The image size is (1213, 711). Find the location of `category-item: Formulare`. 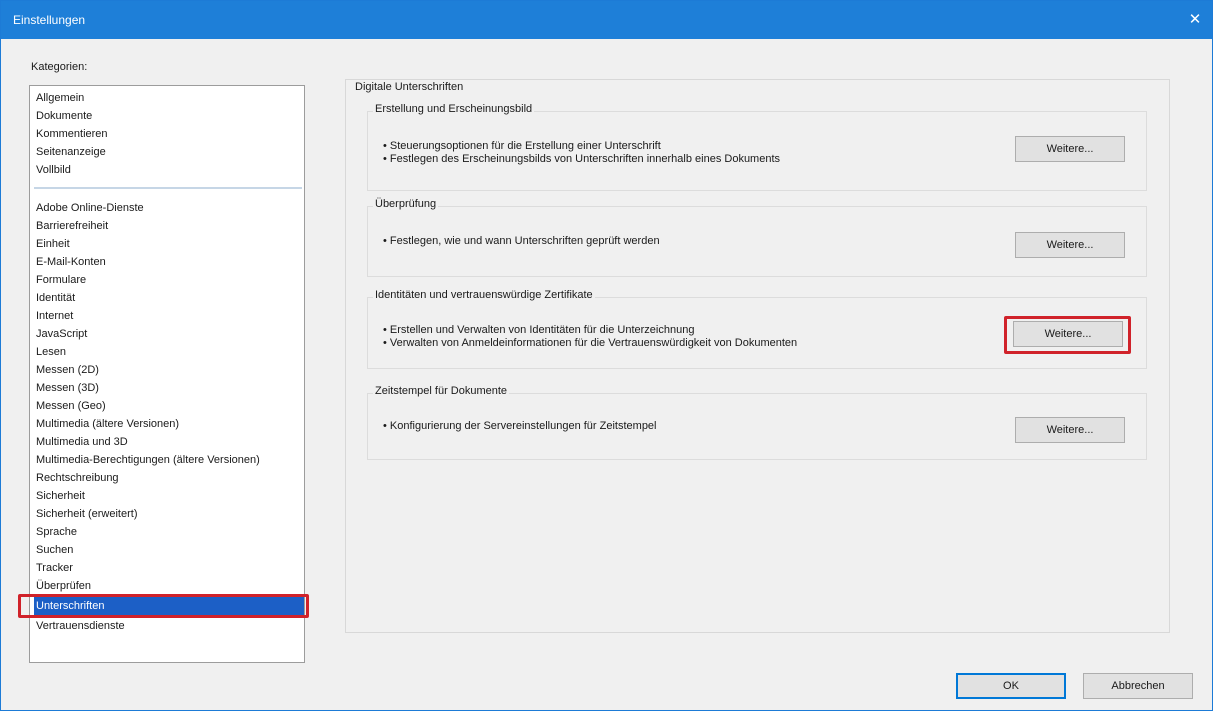

category-item: Formulare is located at coordinates (169, 280).